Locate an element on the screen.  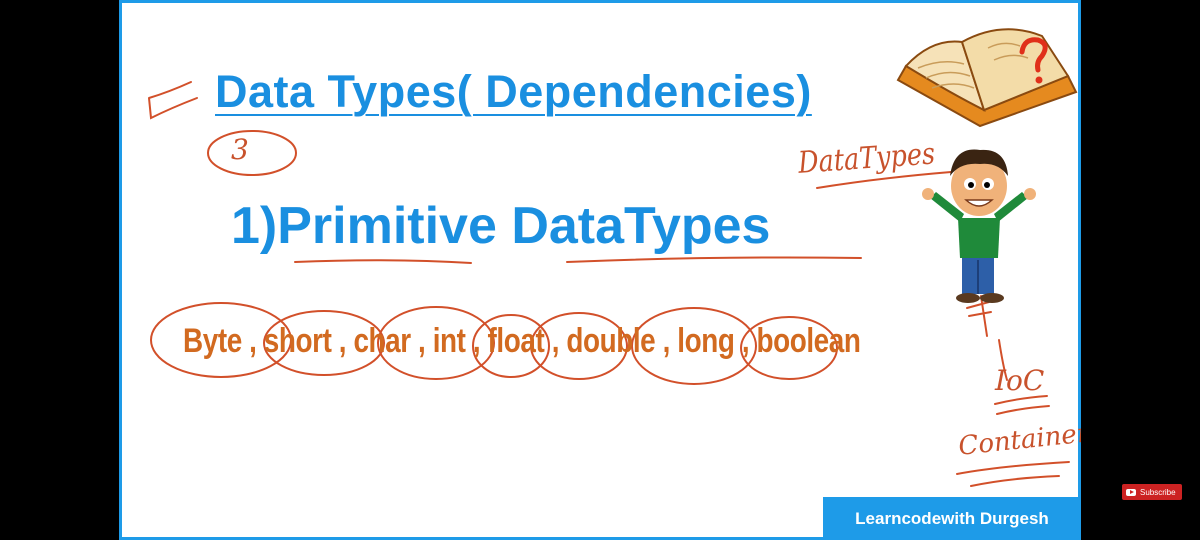
slide-title: Data Types( Dependencies) is located at coordinates (513, 91).